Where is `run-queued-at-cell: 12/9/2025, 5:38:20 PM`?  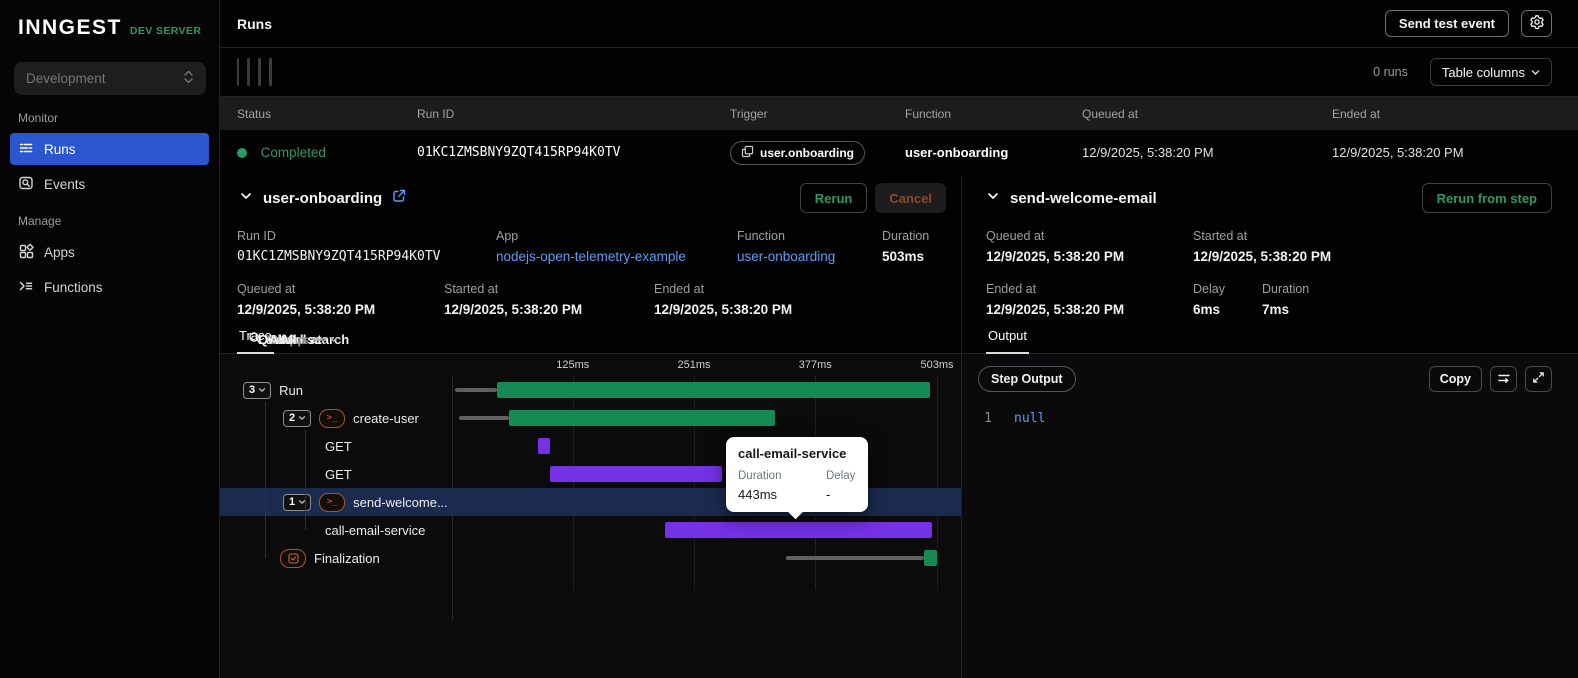
run-queued-at-cell: 12/9/2025, 5:38:20 PM is located at coordinates (1148, 152).